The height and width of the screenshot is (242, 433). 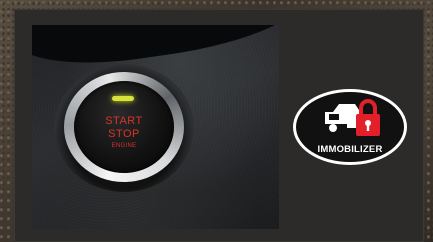 What do you see at coordinates (350, 149) in the screenshot?
I see `immobilizer-label: IMMOBILIZER` at bounding box center [350, 149].